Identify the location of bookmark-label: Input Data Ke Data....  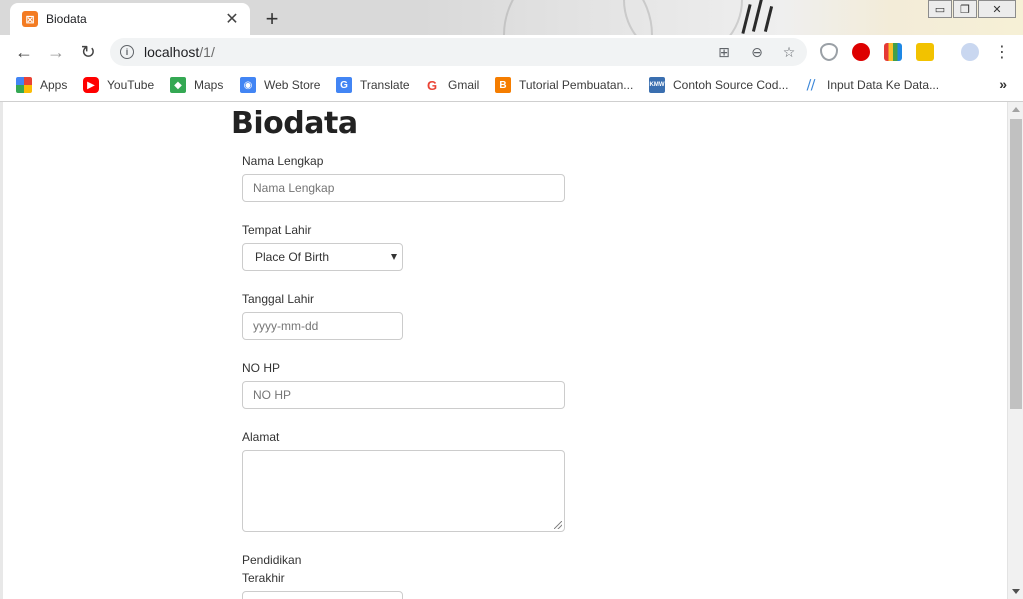
(883, 85).